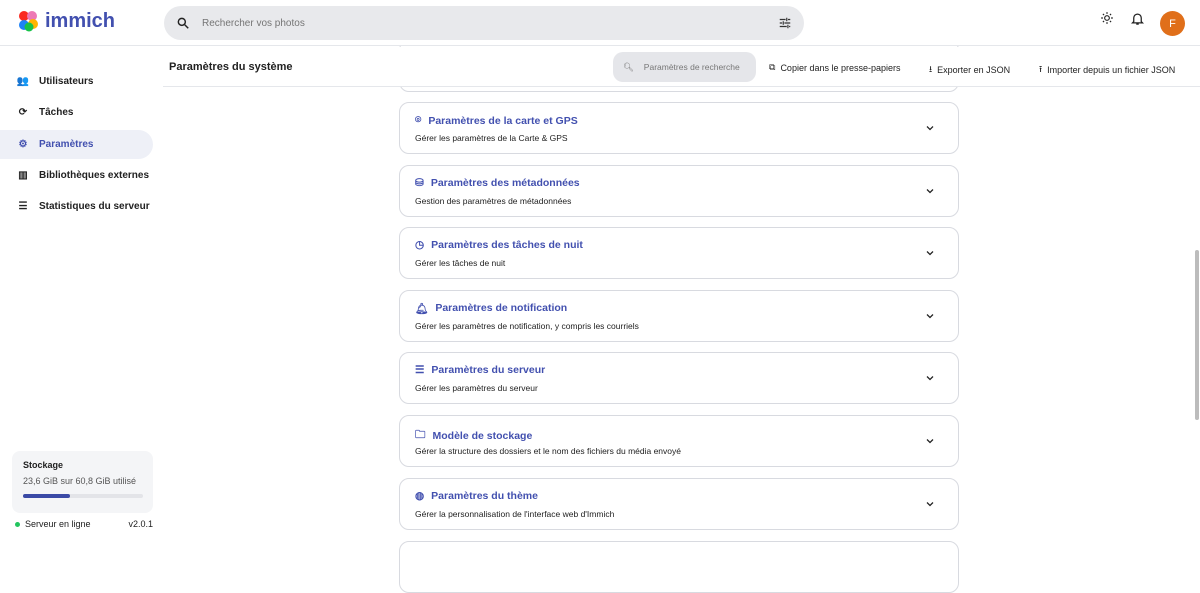  I want to click on immich-logo-icon, so click(28, 21).